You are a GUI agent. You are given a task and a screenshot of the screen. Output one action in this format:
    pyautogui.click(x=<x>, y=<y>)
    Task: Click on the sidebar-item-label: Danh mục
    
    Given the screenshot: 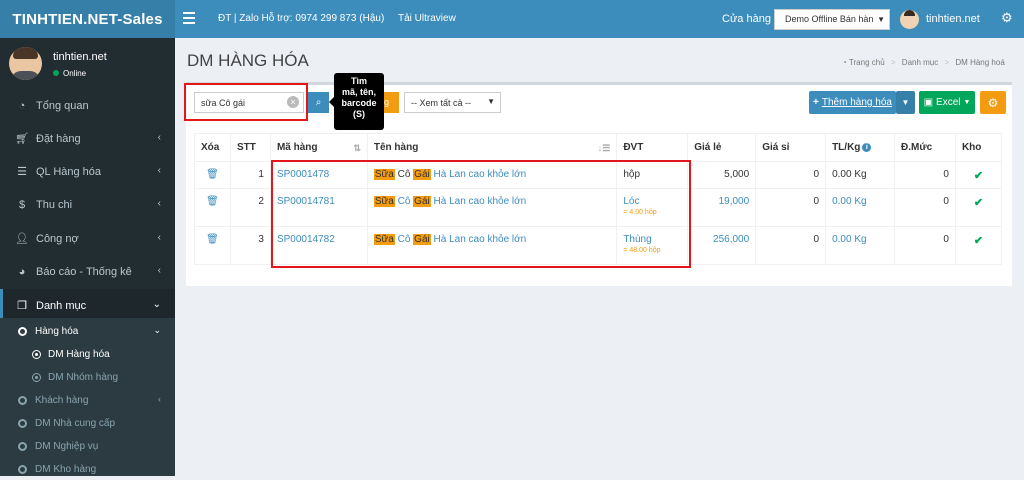 What is the action you would take?
    pyautogui.click(x=61, y=305)
    